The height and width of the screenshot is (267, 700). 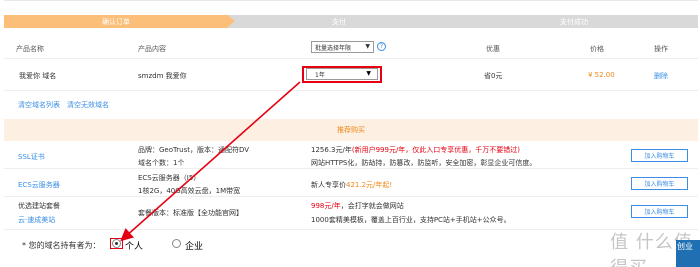 What do you see at coordinates (688, 253) in the screenshot?
I see `corner-badge: 创业` at bounding box center [688, 253].